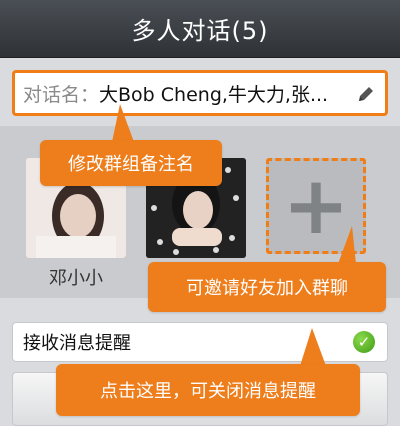 The width and height of the screenshot is (400, 426). What do you see at coordinates (208, 390) in the screenshot?
I see `callout-notify-off: 点击这里，可关闭消息提醒` at bounding box center [208, 390].